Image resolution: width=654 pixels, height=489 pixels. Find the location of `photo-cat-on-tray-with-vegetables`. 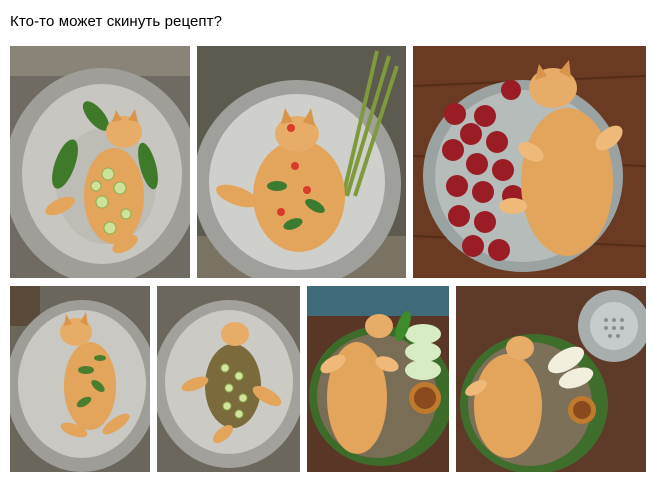

photo-cat-on-tray-with-vegetables is located at coordinates (378, 379).